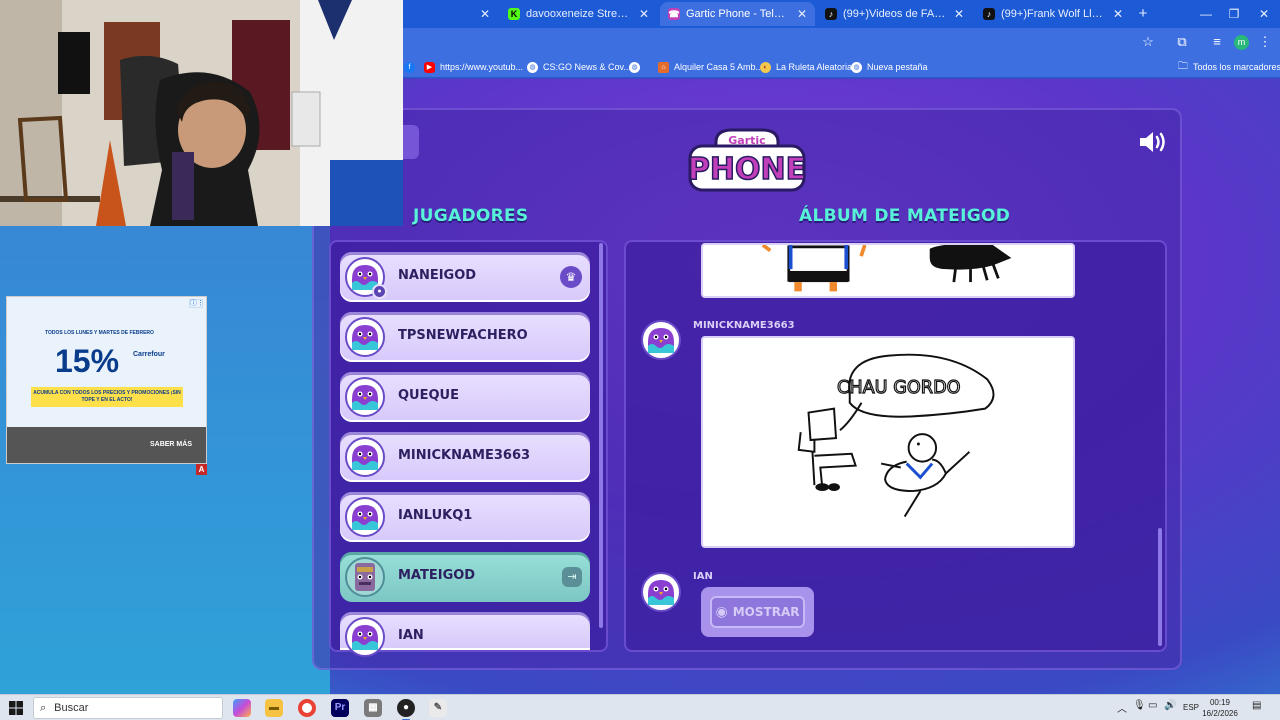 This screenshot has height=720, width=1280. I want to click on tab-tiktok-videos: ♪ (99+)Videos de FANSNANEIGOD ✕, so click(894, 14).